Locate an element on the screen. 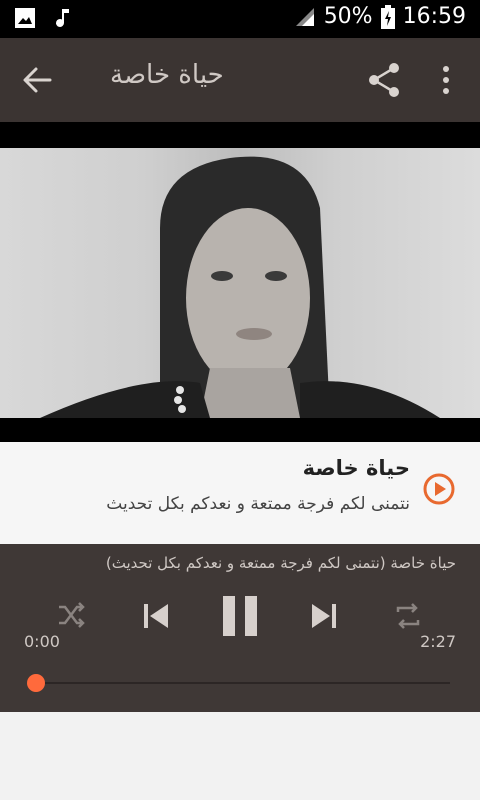 This screenshot has height=800, width=480. more-vert-icon is located at coordinates (446, 80).